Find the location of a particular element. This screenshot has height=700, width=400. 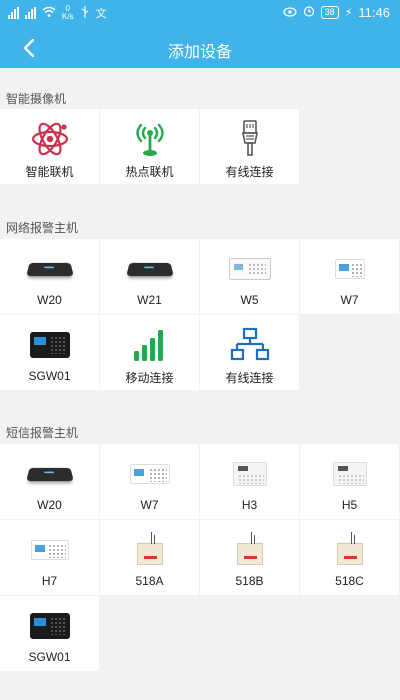

section-title-smart-camera: 智能摄像机 is located at coordinates (36, 99).